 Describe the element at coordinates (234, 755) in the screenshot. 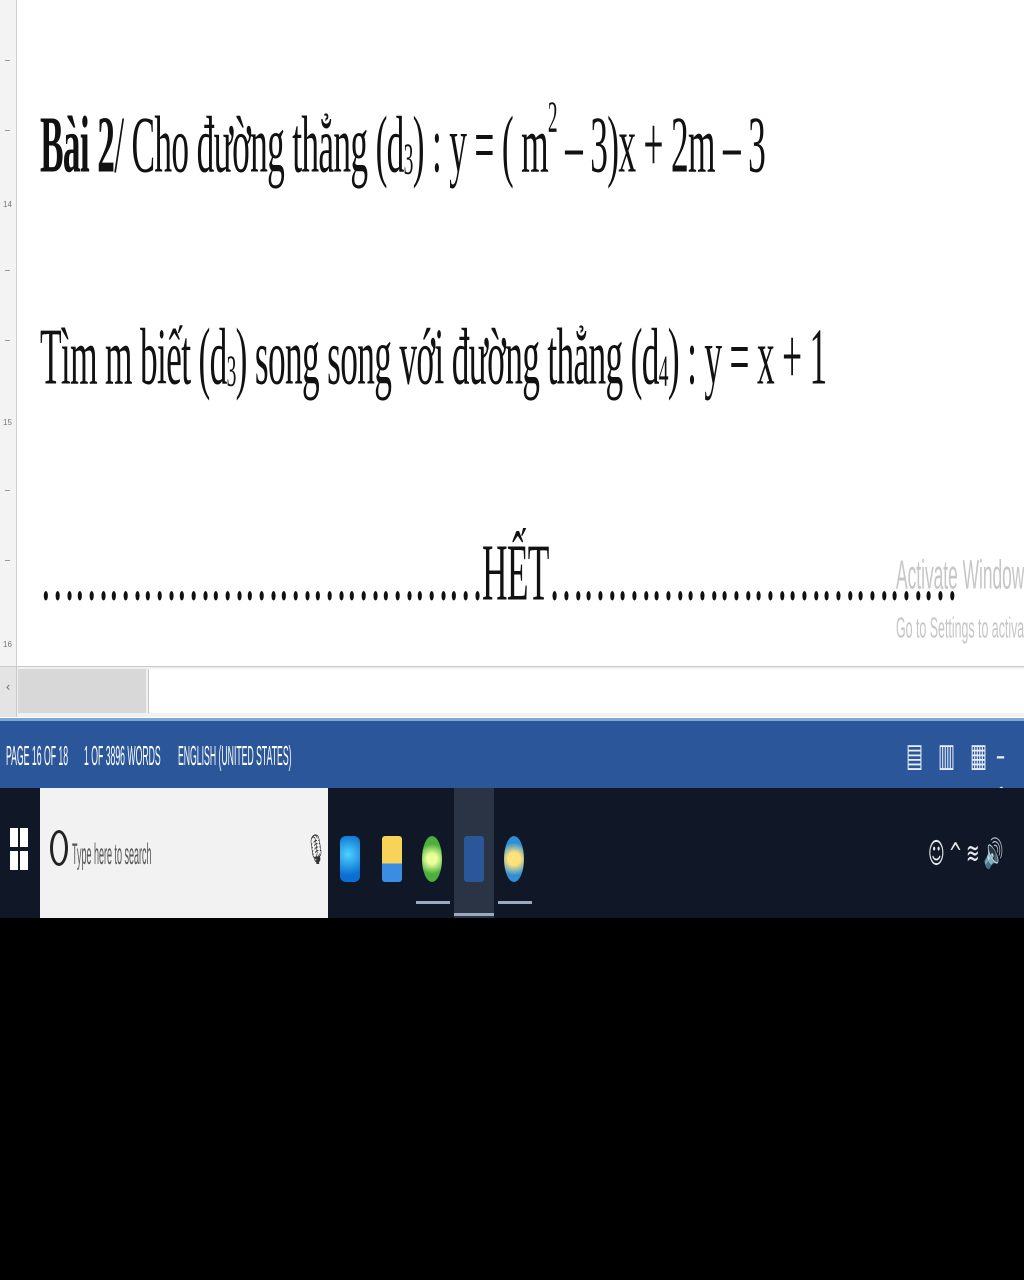

I see `language-indicator: ENGLISH (UNITED STATES)` at that location.